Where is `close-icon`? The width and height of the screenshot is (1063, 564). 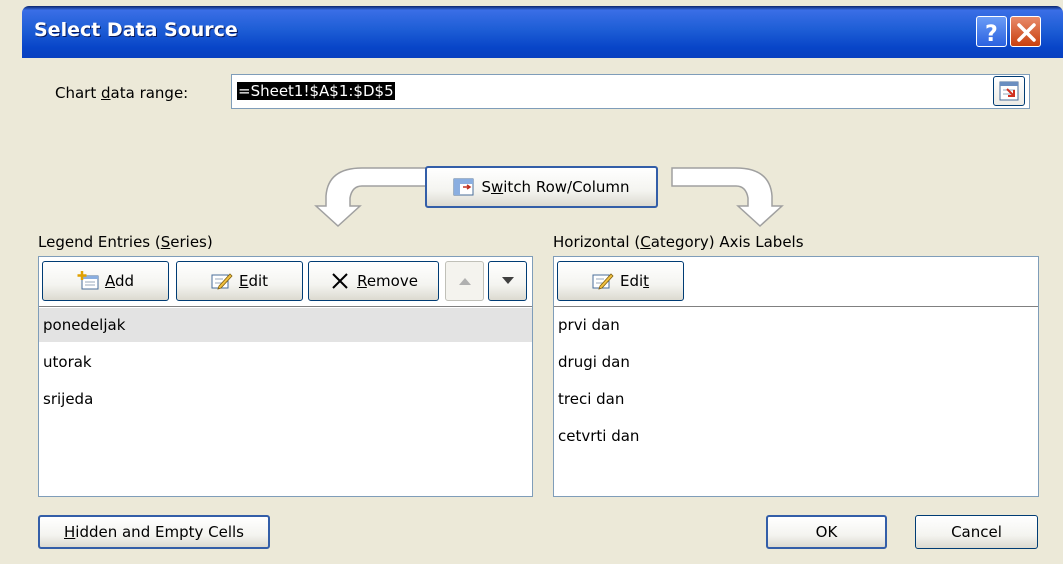
close-icon is located at coordinates (1026, 32).